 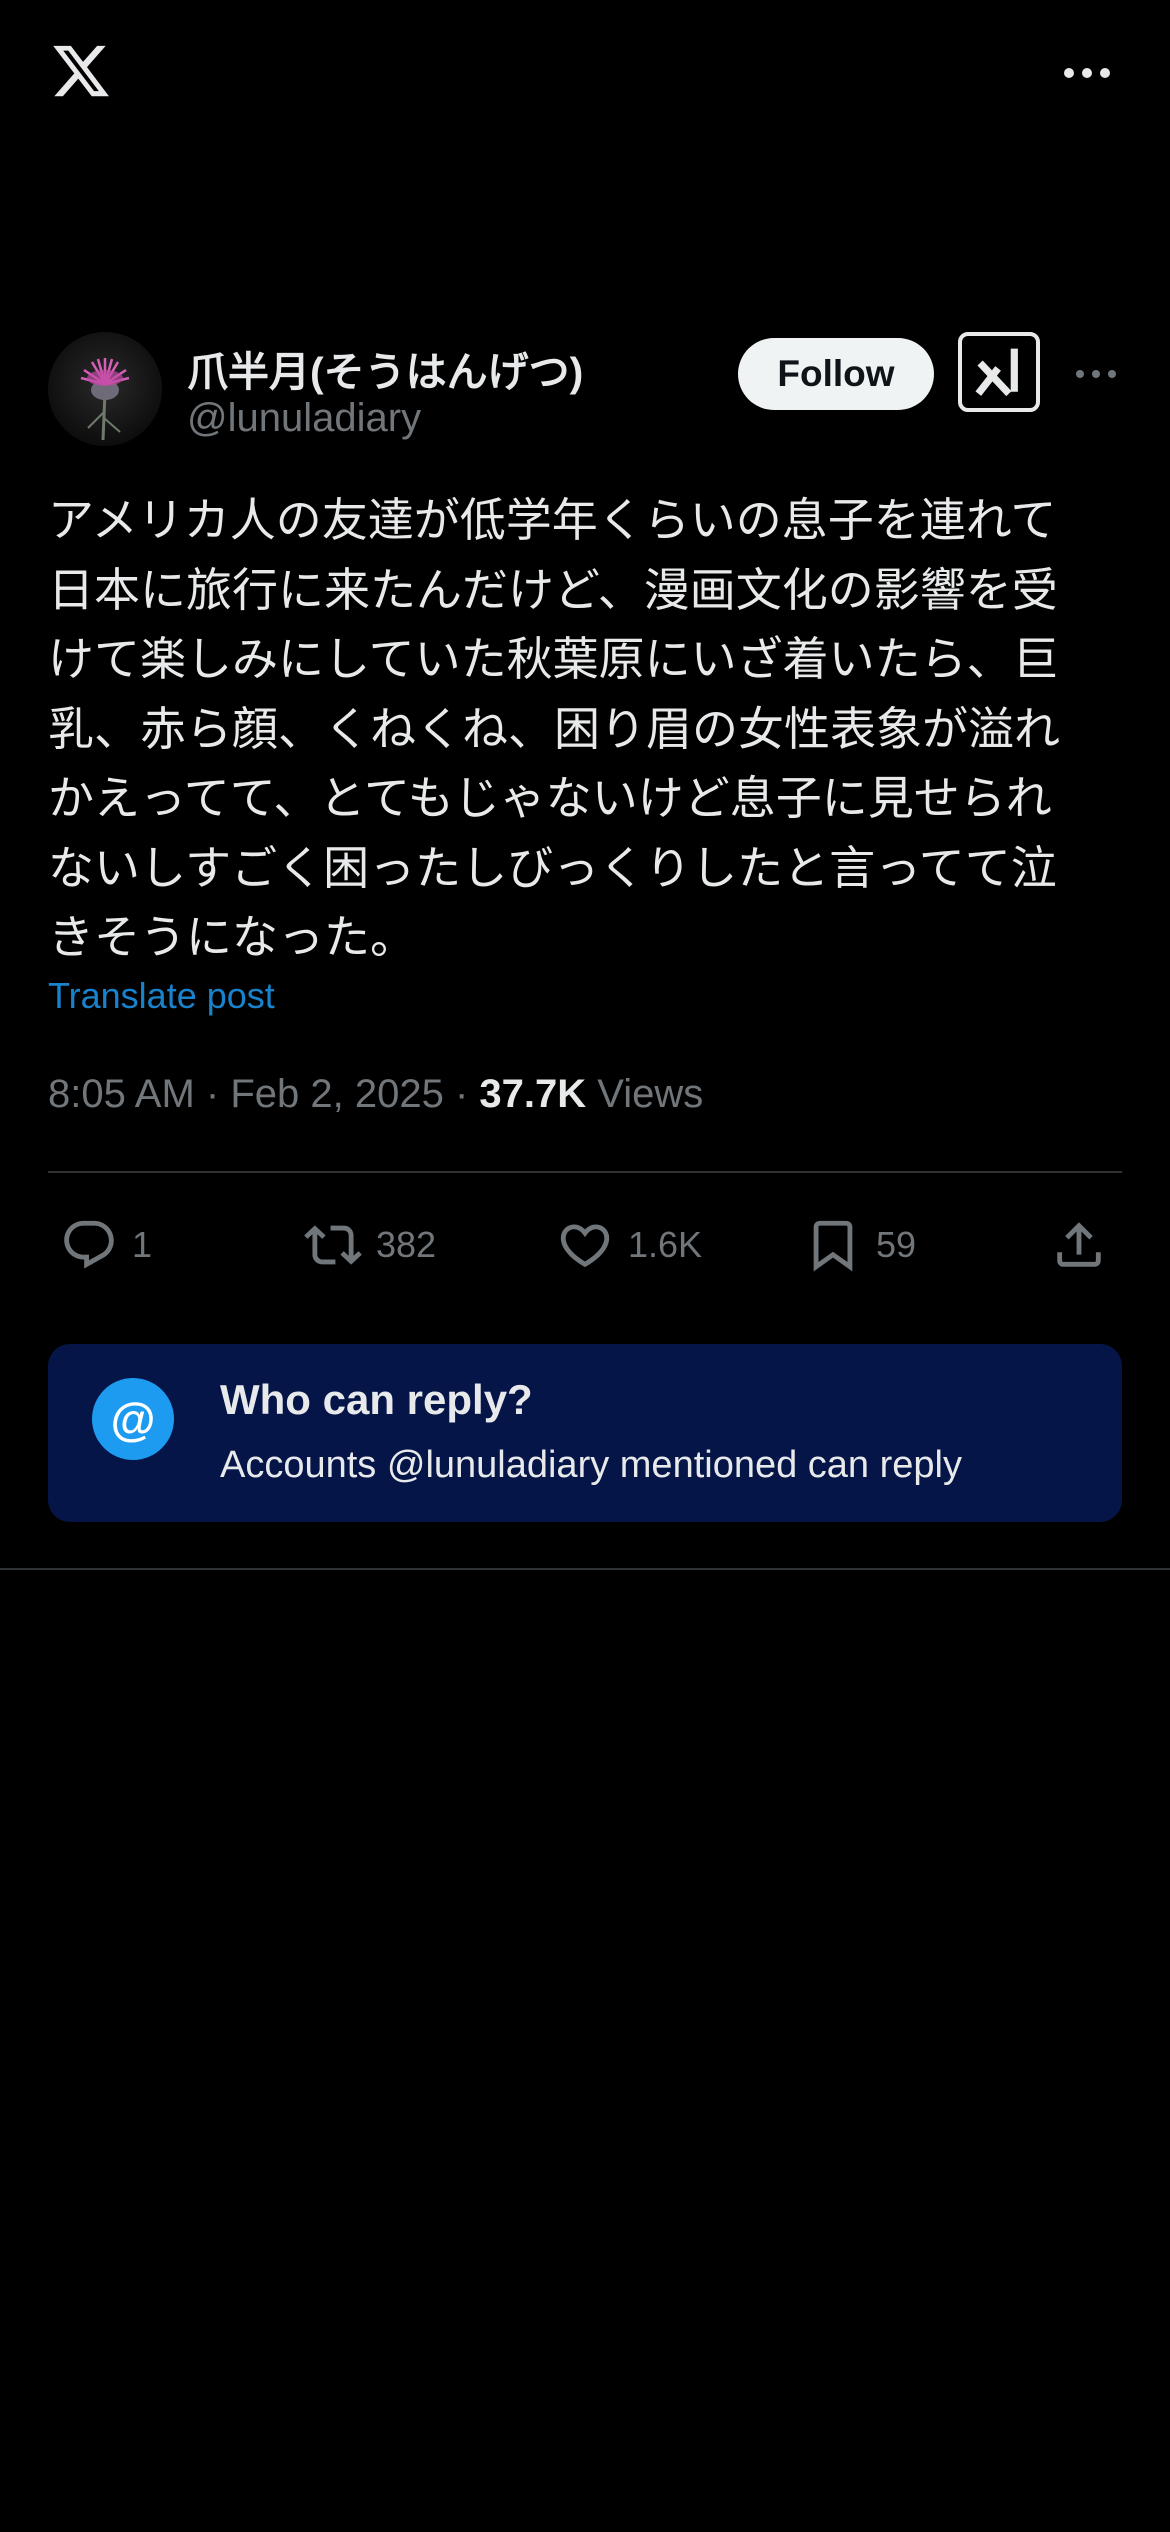 What do you see at coordinates (650, 1094) in the screenshot?
I see `views-label: Views` at bounding box center [650, 1094].